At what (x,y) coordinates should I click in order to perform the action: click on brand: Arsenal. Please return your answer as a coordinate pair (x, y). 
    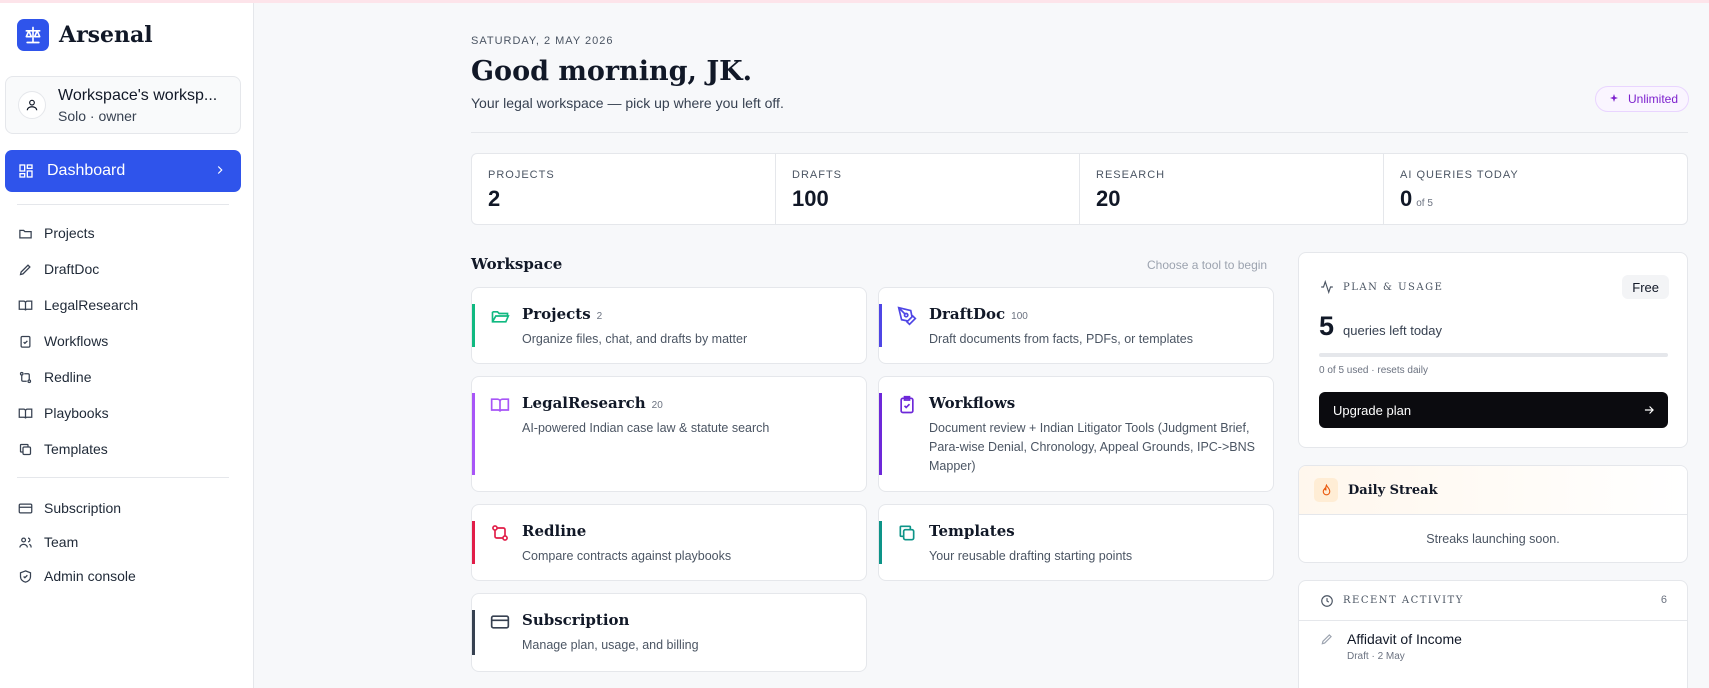
    Looking at the image, I should click on (85, 35).